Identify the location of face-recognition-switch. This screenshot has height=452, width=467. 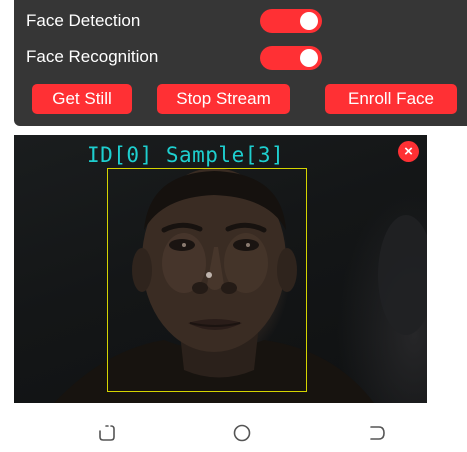
(291, 58).